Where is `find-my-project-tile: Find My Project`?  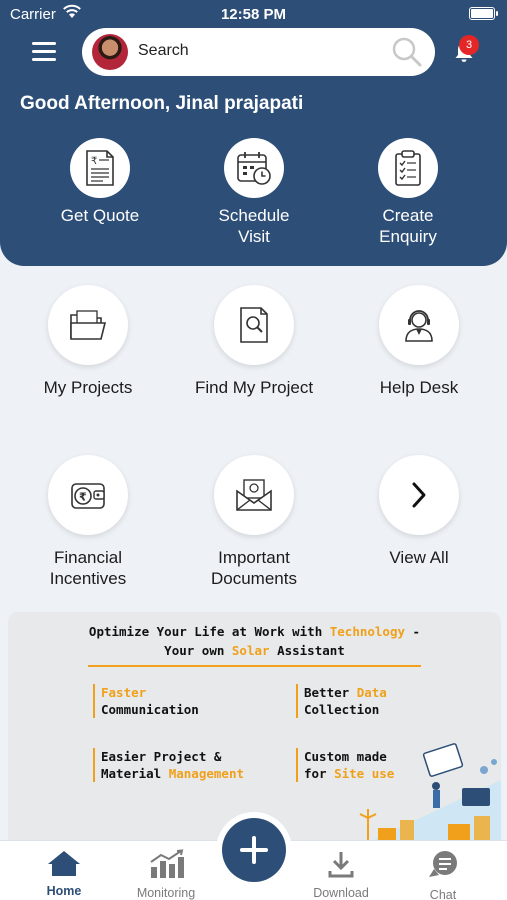 find-my-project-tile: Find My Project is located at coordinates (254, 341).